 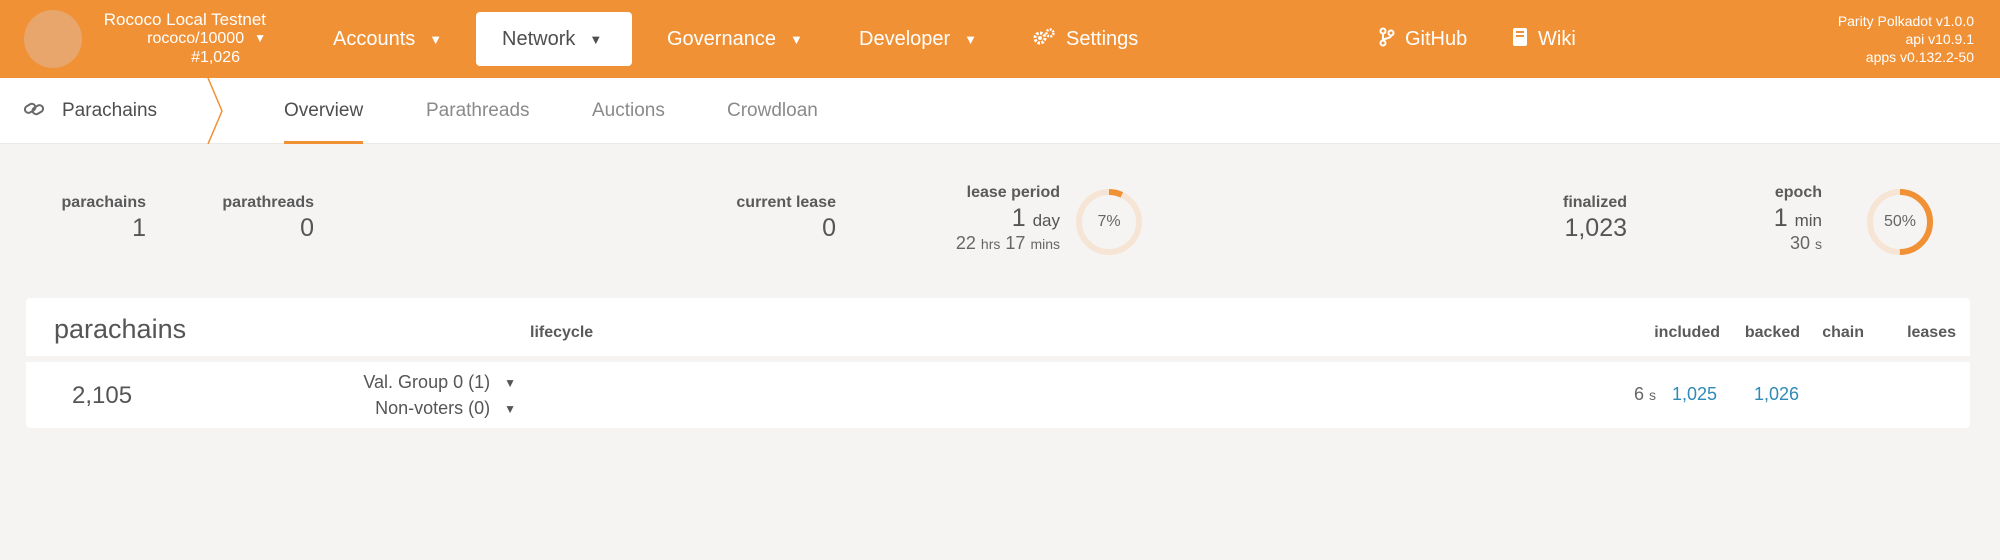 What do you see at coordinates (786, 202) in the screenshot?
I see `summary-current-lease-label: current lease` at bounding box center [786, 202].